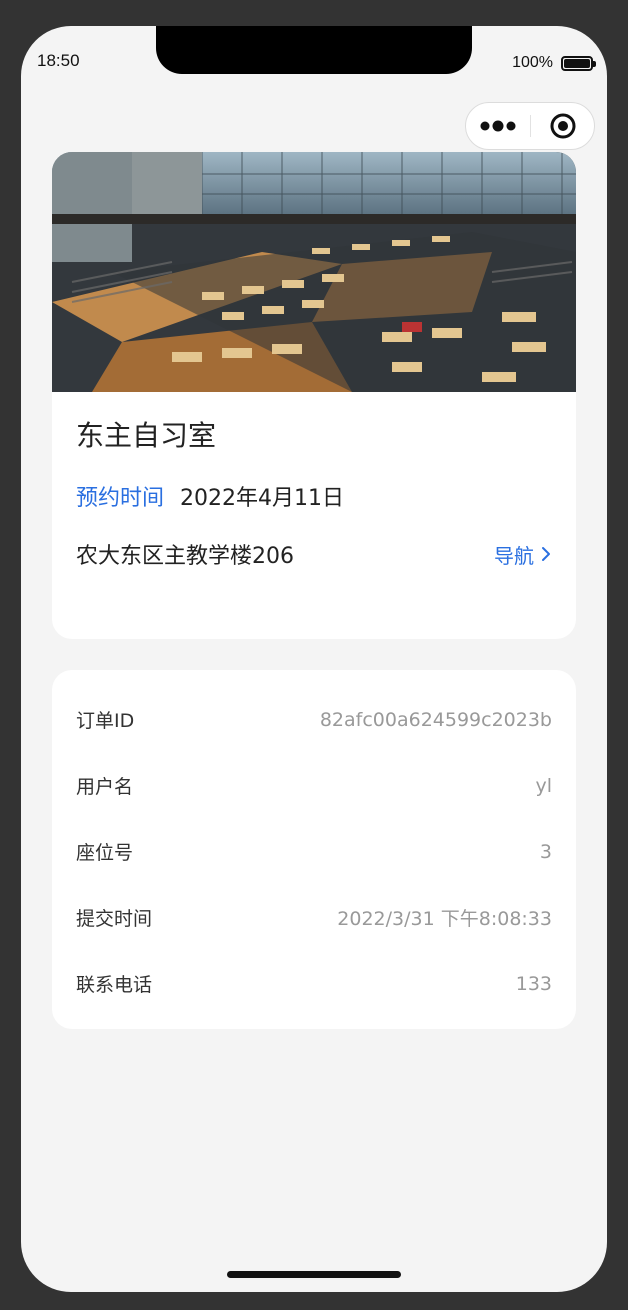  What do you see at coordinates (314, 785) in the screenshot?
I see `username-row: 用户名 yl` at bounding box center [314, 785].